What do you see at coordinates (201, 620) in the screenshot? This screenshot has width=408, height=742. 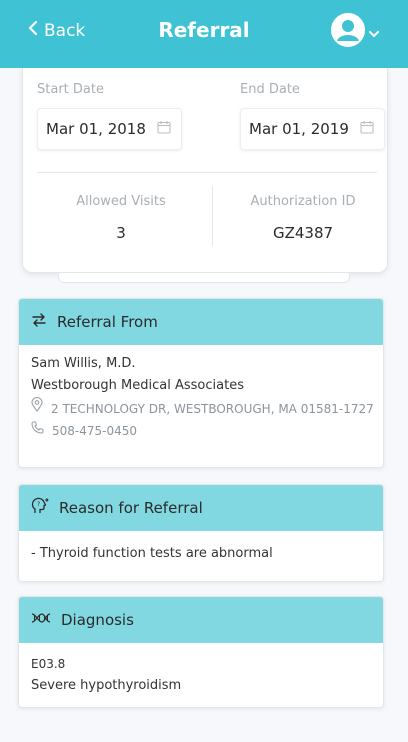 I see `diagnosis-header: Diagnosis` at bounding box center [201, 620].